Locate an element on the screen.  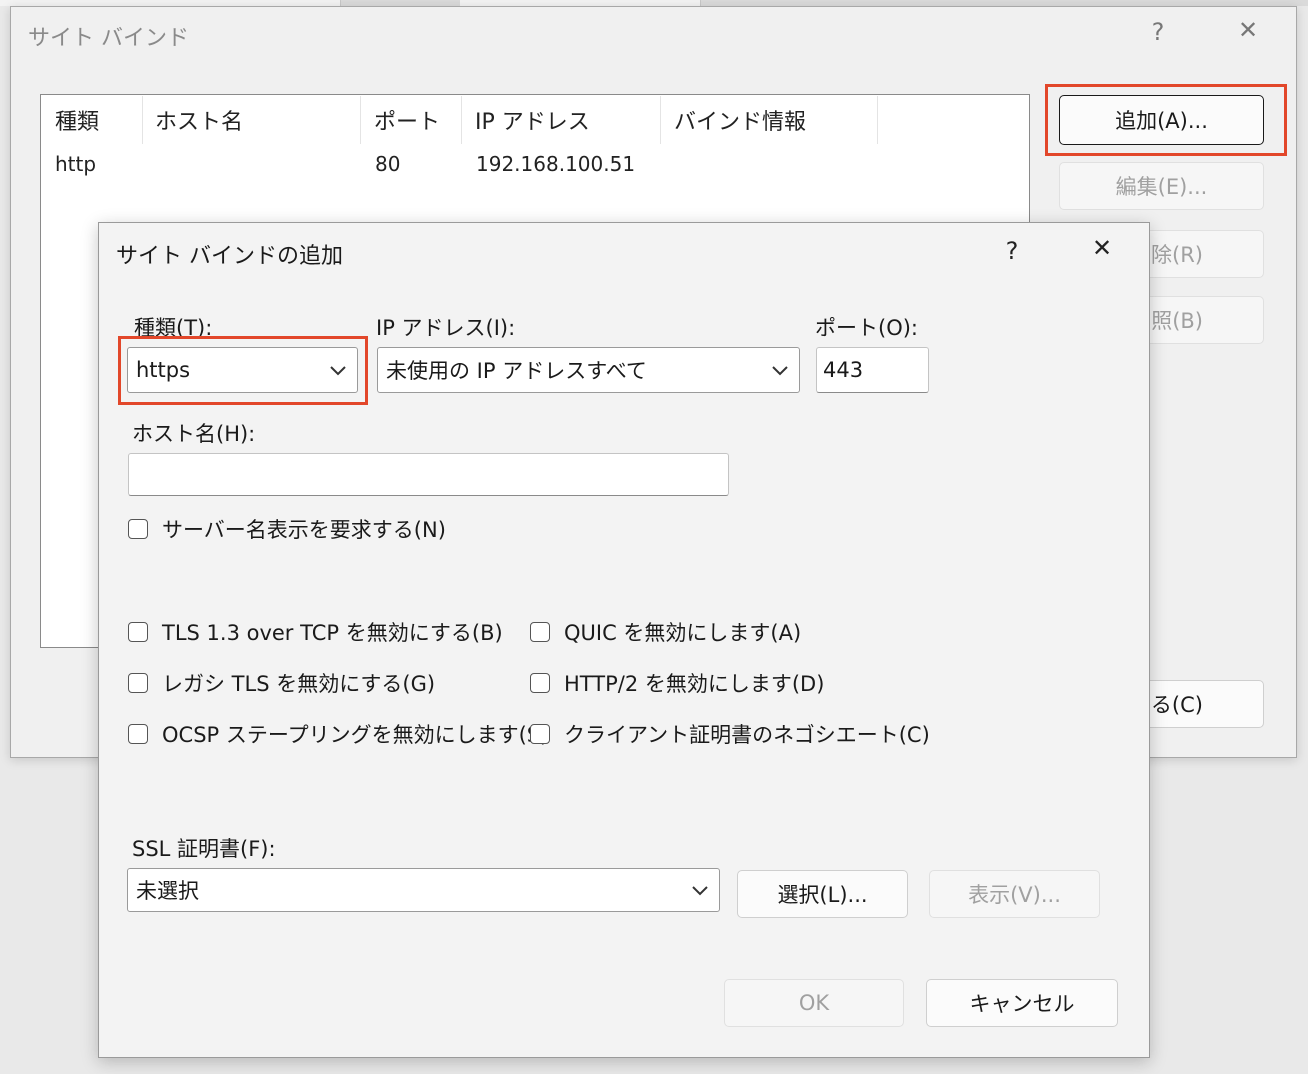
disable-http2-label: HTTP/2 を無効にします(D) is located at coordinates (694, 684).